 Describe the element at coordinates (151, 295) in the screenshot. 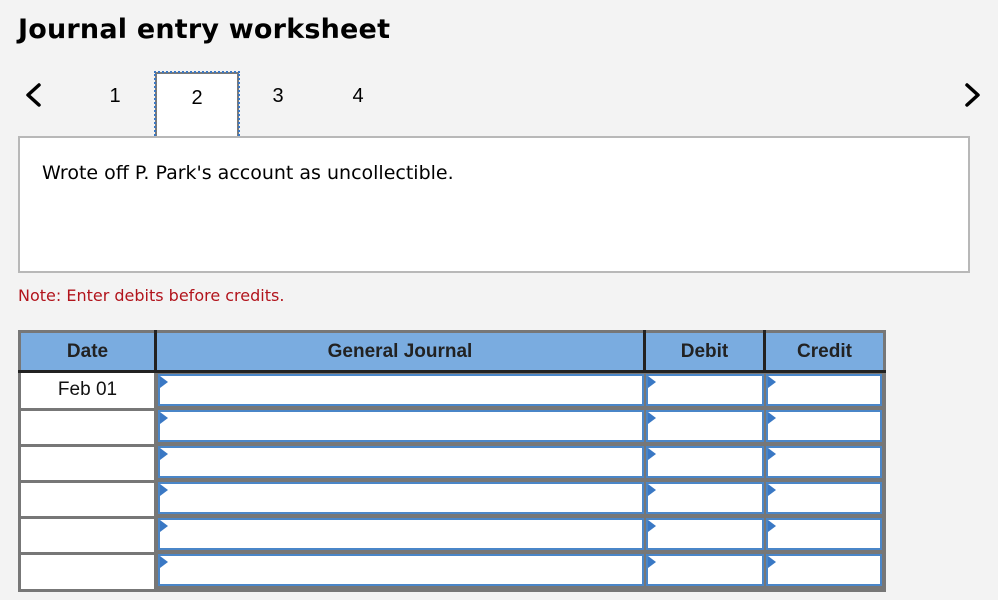

I see `instruction-note: Note: Enter debits before credits.` at that location.